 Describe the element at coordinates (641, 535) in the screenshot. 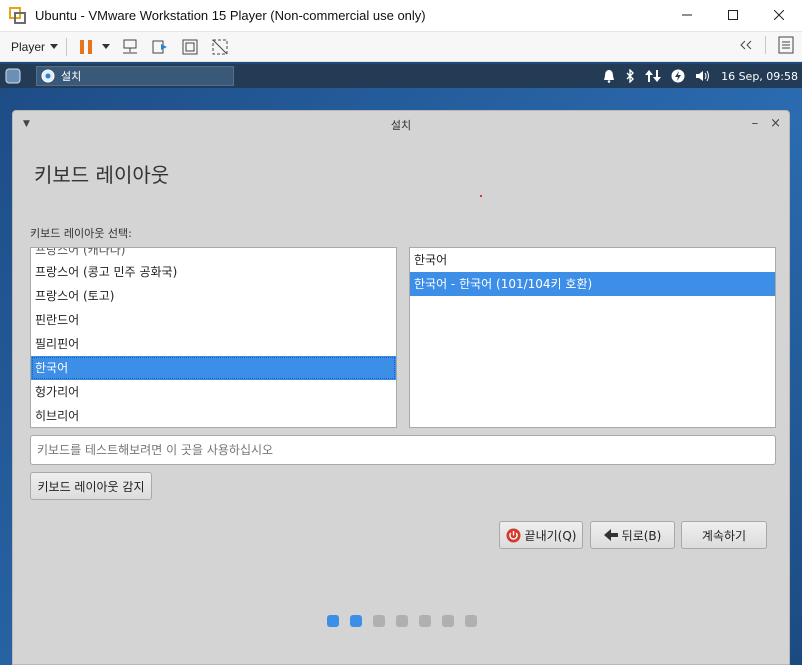

I see `back-label: 뒤로(B)` at that location.